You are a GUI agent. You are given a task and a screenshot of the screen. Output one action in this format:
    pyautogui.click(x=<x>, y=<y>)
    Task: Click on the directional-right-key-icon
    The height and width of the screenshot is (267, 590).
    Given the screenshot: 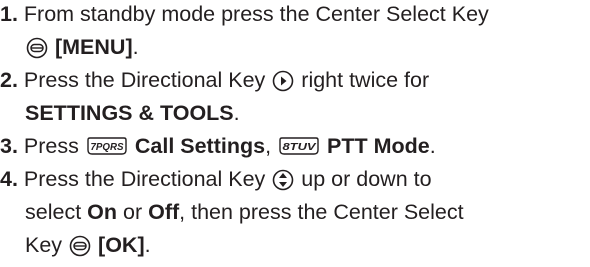 What is the action you would take?
    pyautogui.click(x=283, y=85)
    